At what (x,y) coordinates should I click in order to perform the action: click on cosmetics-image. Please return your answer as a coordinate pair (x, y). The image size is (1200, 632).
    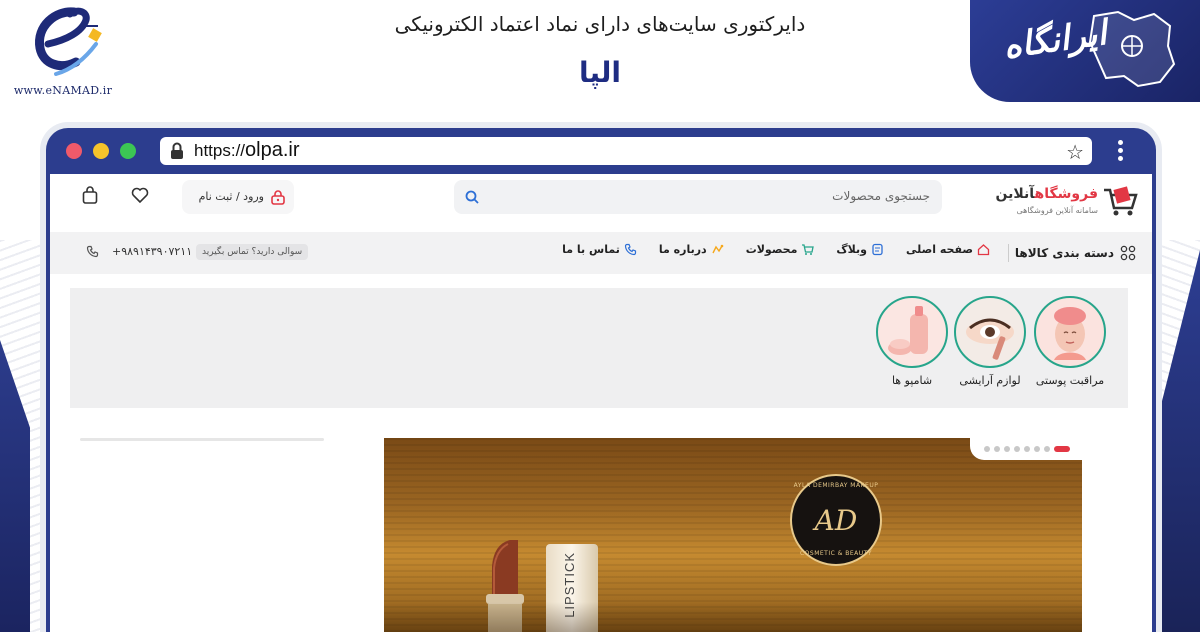
    Looking at the image, I should click on (990, 332).